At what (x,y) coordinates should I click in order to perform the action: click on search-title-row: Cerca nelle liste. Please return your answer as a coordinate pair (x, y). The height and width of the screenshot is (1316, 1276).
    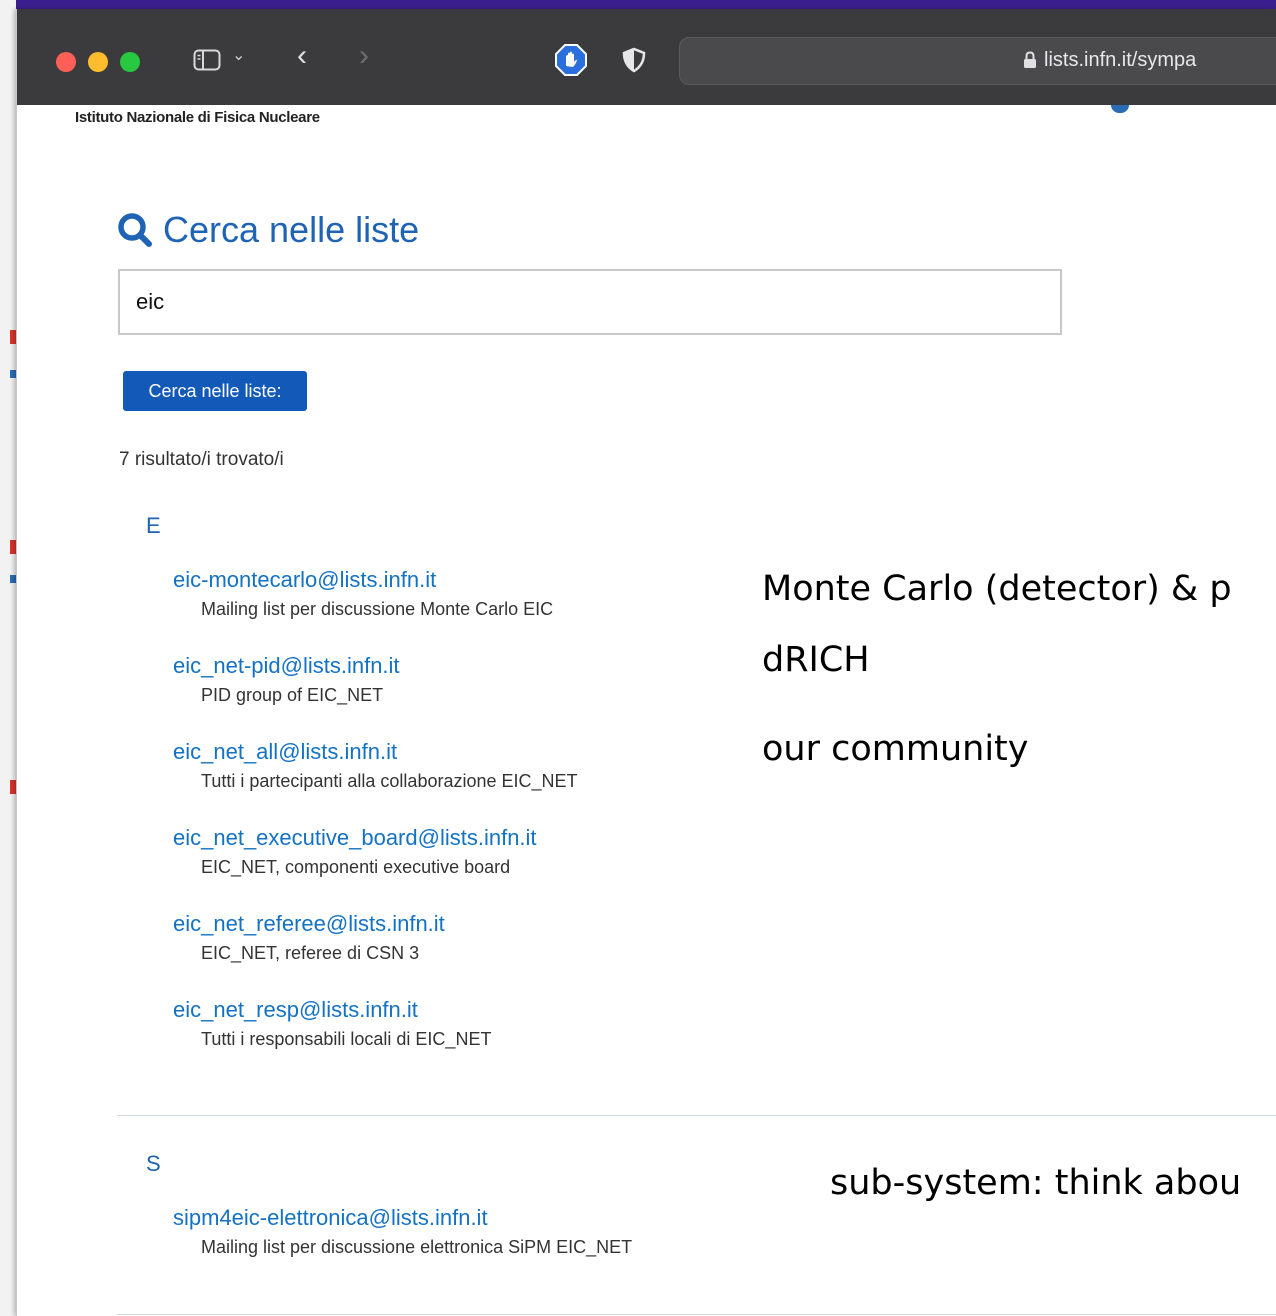
    Looking at the image, I should click on (268, 230).